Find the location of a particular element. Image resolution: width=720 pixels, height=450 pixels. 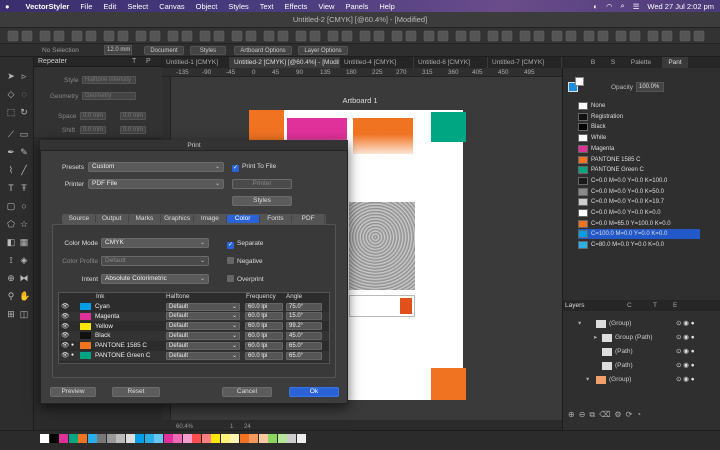

star-tool-icon: ☆ is located at coordinates (24, 224).